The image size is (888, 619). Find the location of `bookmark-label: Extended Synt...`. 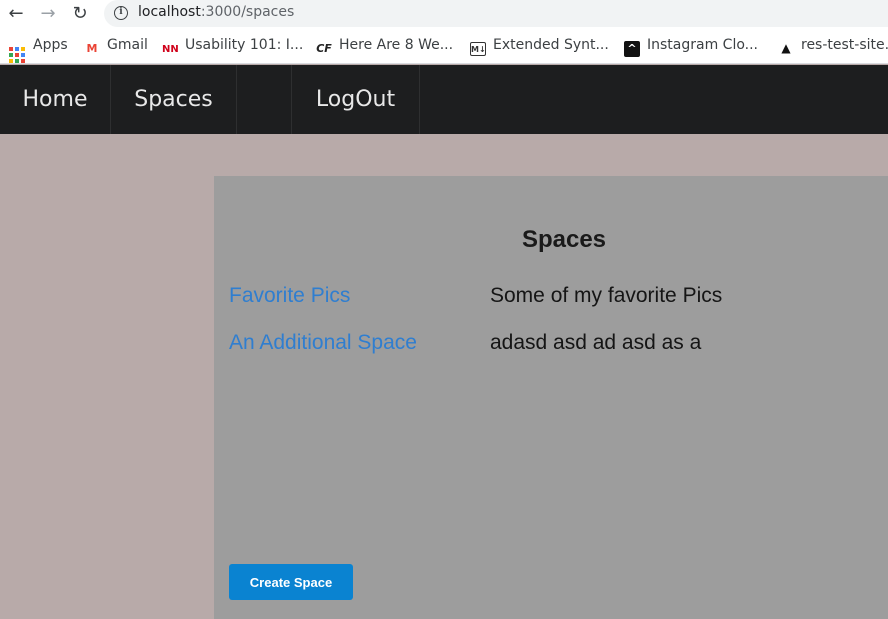

bookmark-label: Extended Synt... is located at coordinates (551, 45).